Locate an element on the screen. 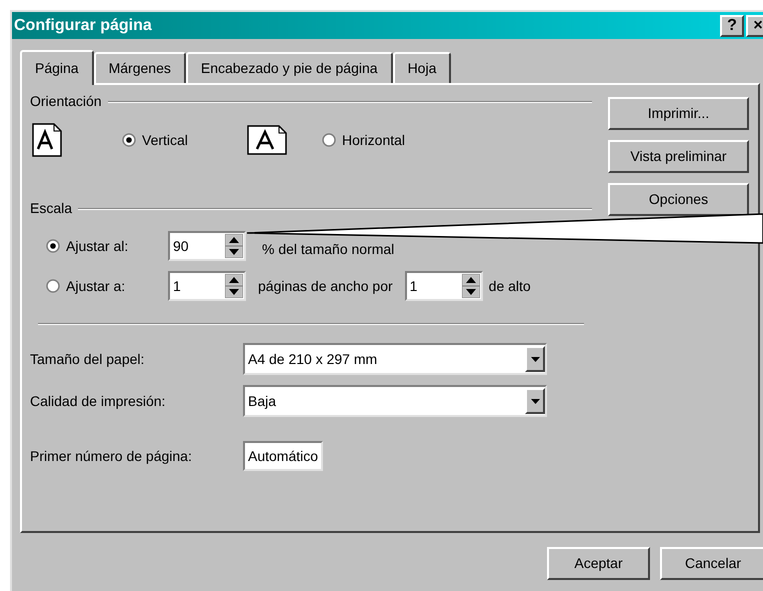  help-button: ? is located at coordinates (732, 25).